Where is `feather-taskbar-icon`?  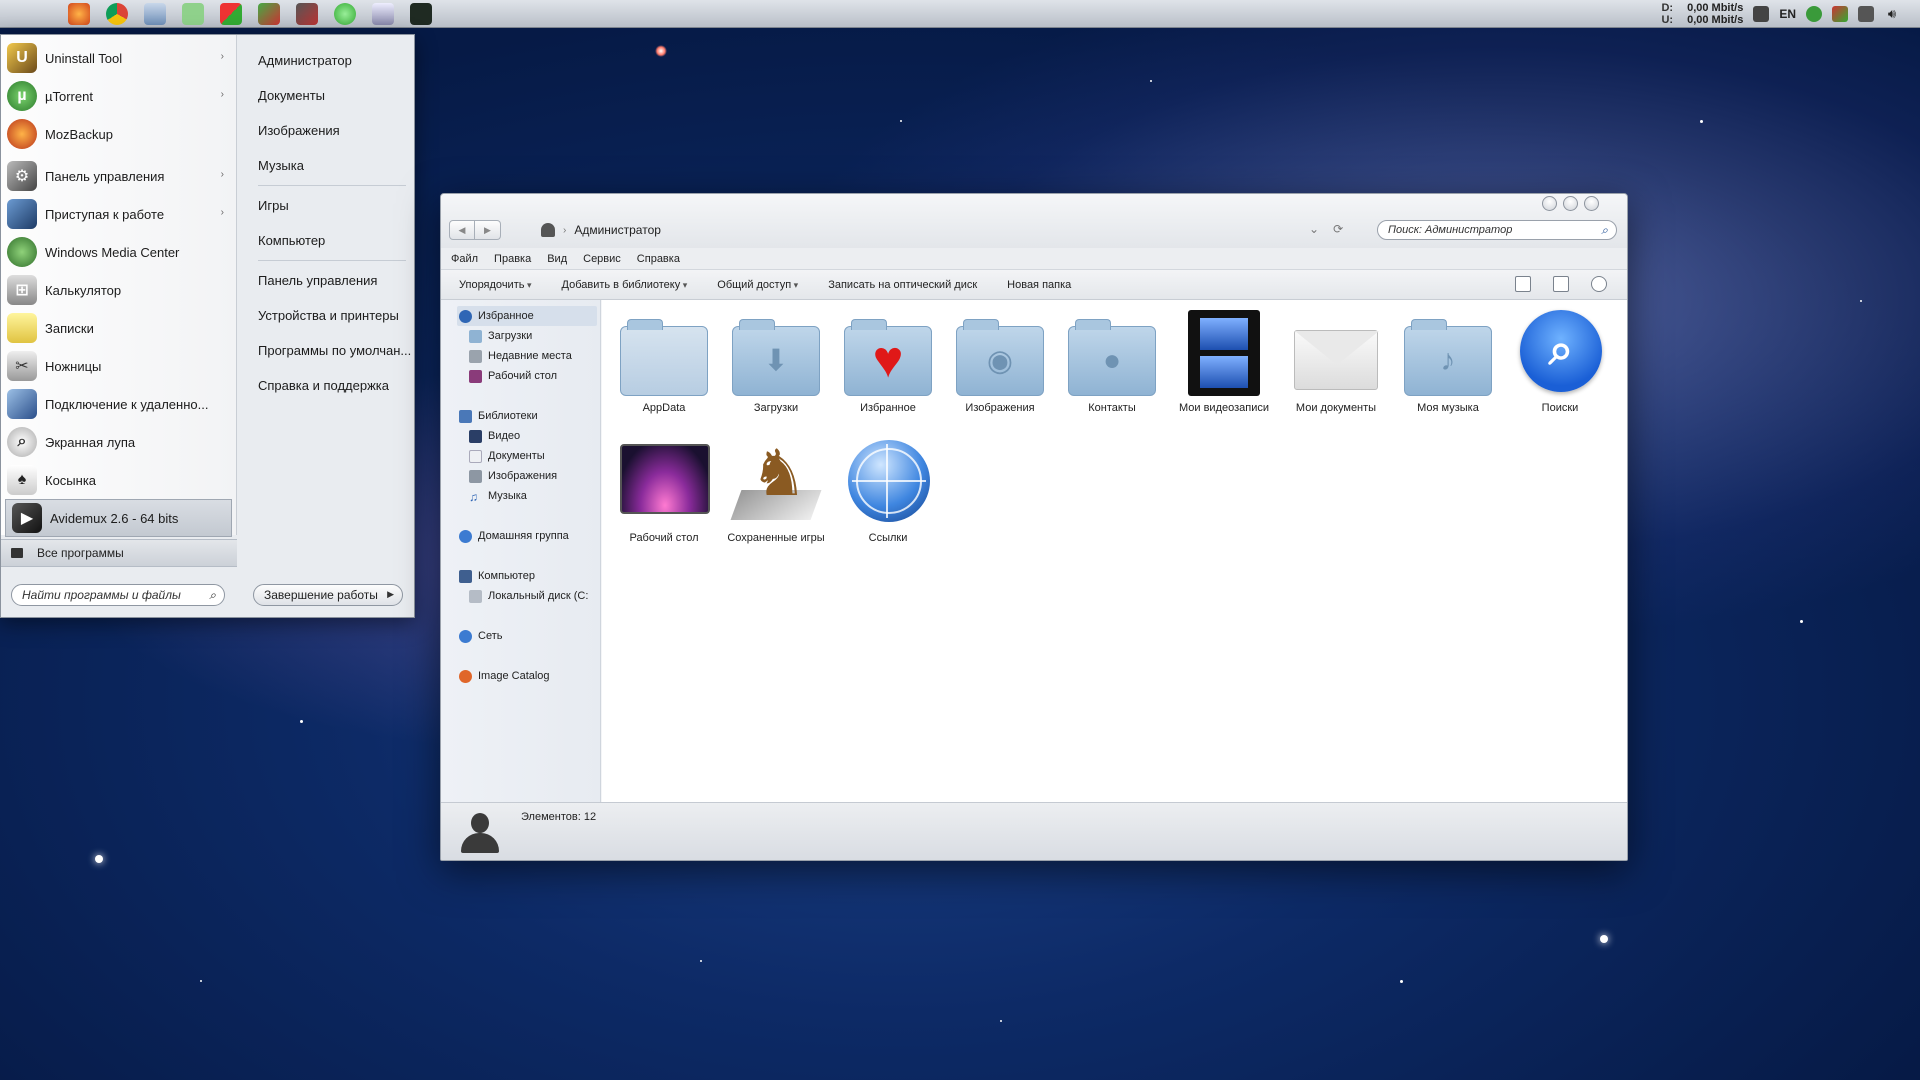 feather-taskbar-icon is located at coordinates (307, 13).